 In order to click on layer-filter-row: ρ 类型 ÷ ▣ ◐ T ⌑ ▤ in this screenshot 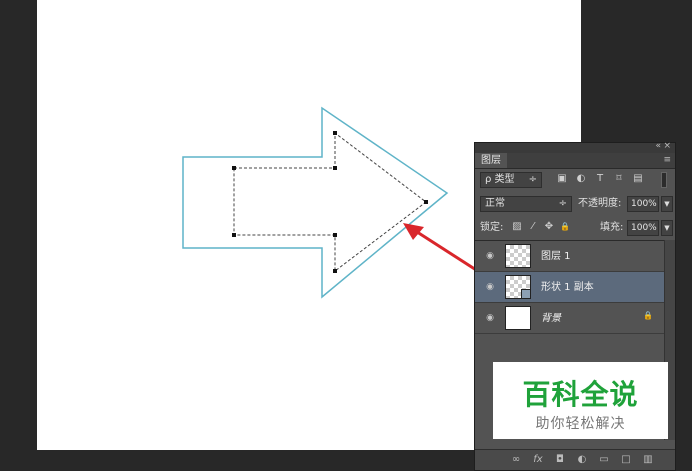, I will do `click(575, 180)`.